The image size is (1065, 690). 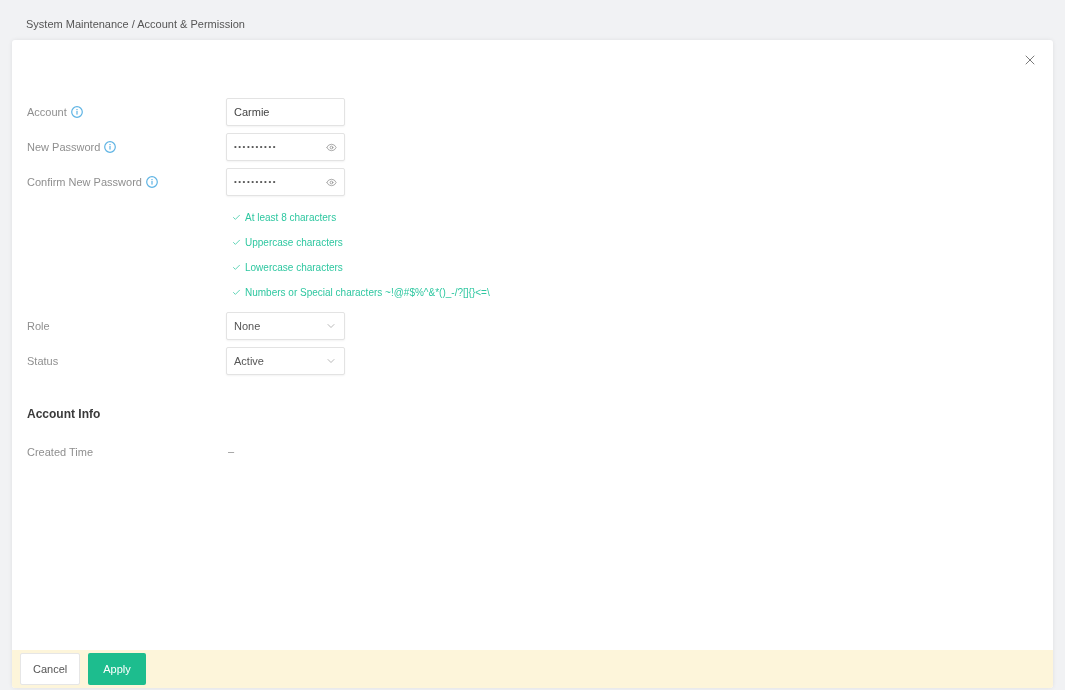 What do you see at coordinates (84, 182) in the screenshot?
I see `field-label: Confirm New Password` at bounding box center [84, 182].